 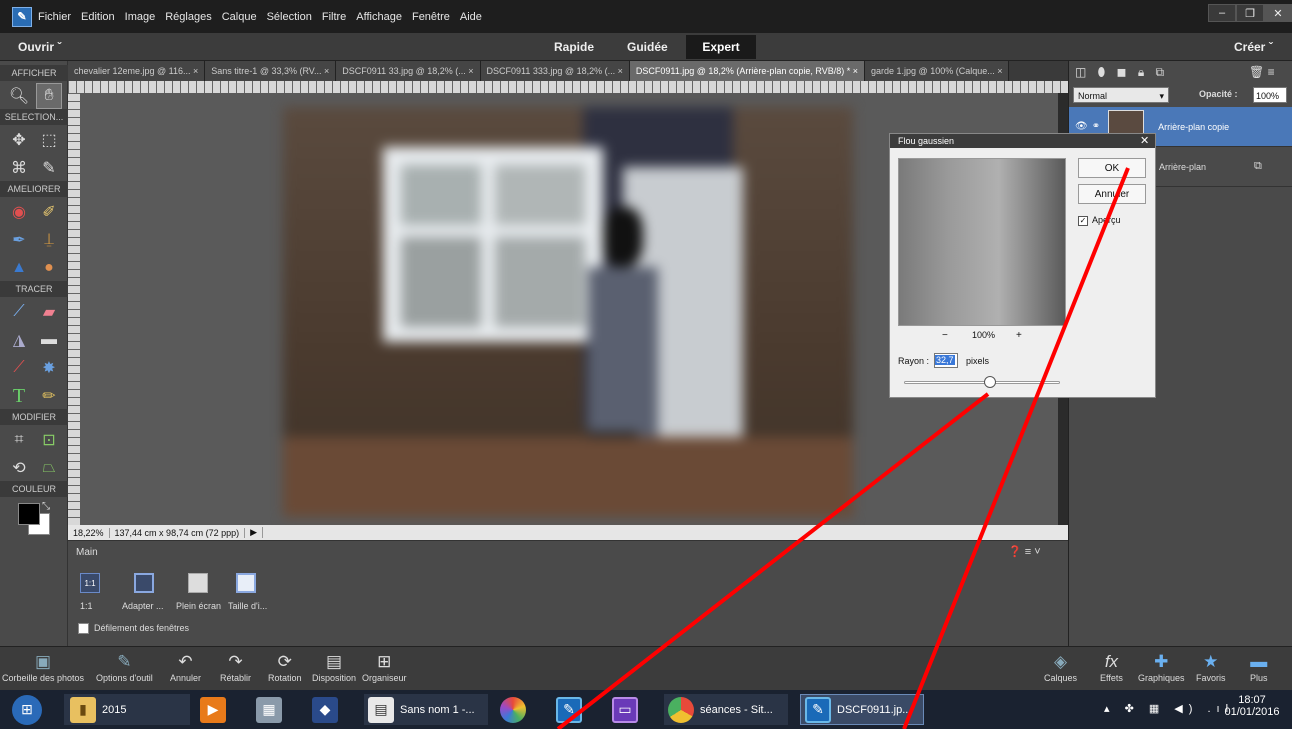 What do you see at coordinates (1259, 667) in the screenshot?
I see `more-button: ▬ Plus` at bounding box center [1259, 667].